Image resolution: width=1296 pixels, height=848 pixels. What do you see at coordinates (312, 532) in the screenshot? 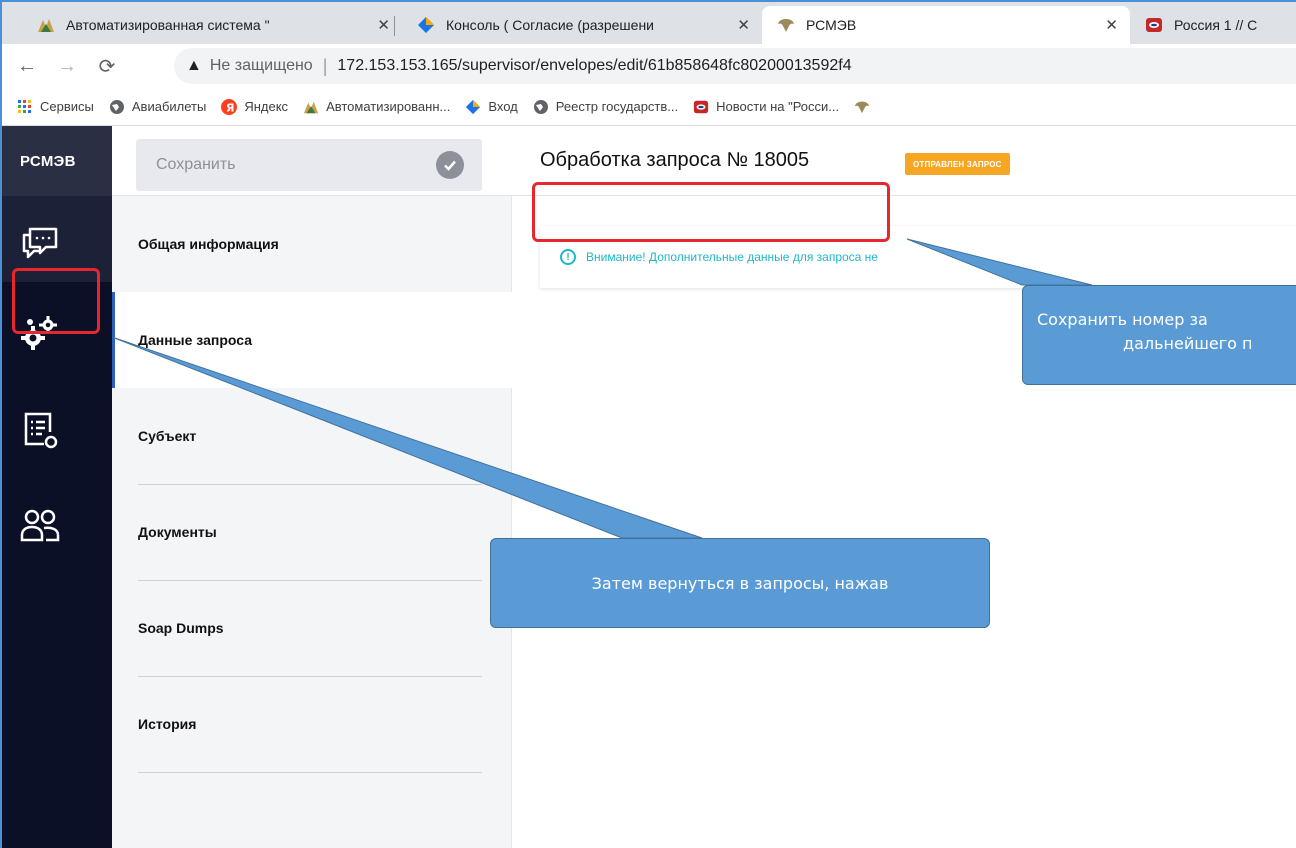
I see `nav-item-documents: Документы` at bounding box center [312, 532].